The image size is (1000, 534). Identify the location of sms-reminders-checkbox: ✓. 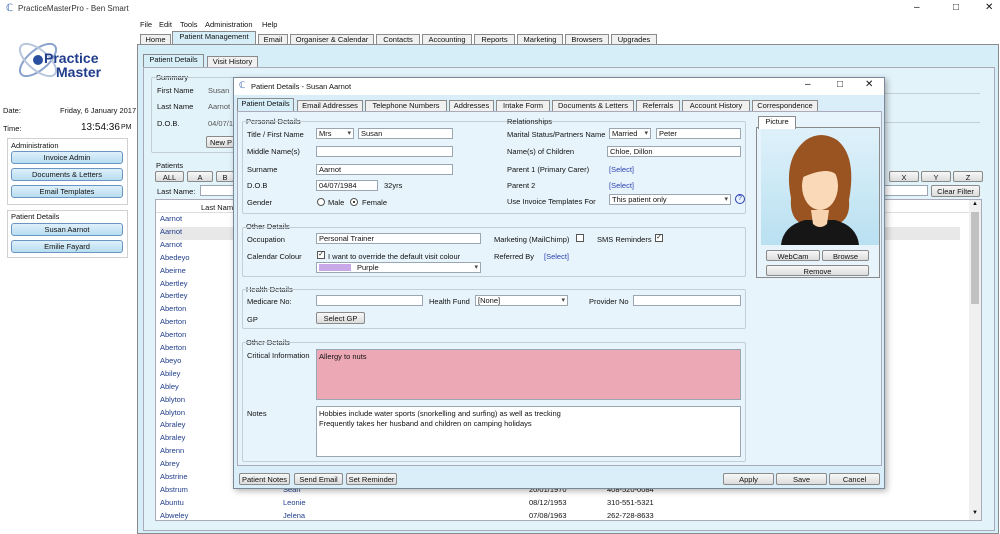
(659, 238).